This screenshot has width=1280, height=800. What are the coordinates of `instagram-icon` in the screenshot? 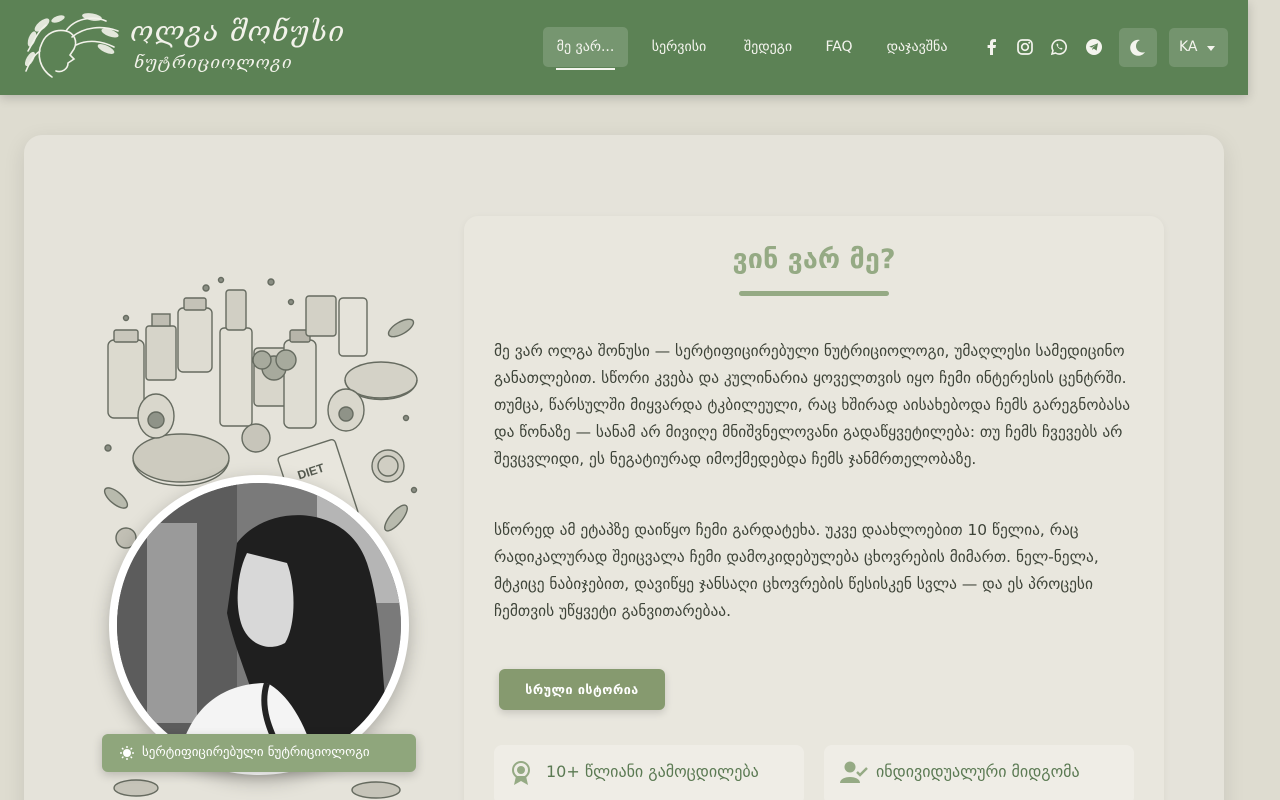 It's located at (1025, 47).